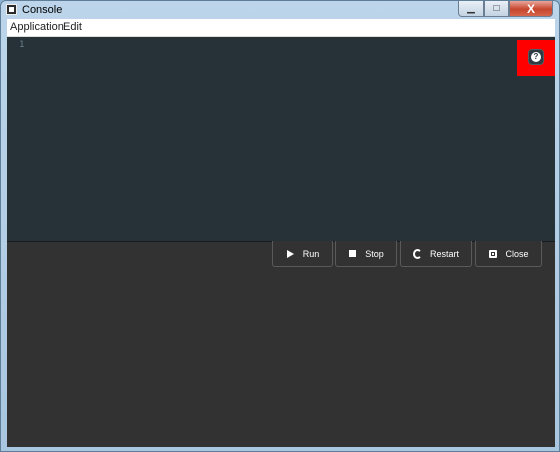 The image size is (560, 452). I want to click on question-icon: ?, so click(536, 57).